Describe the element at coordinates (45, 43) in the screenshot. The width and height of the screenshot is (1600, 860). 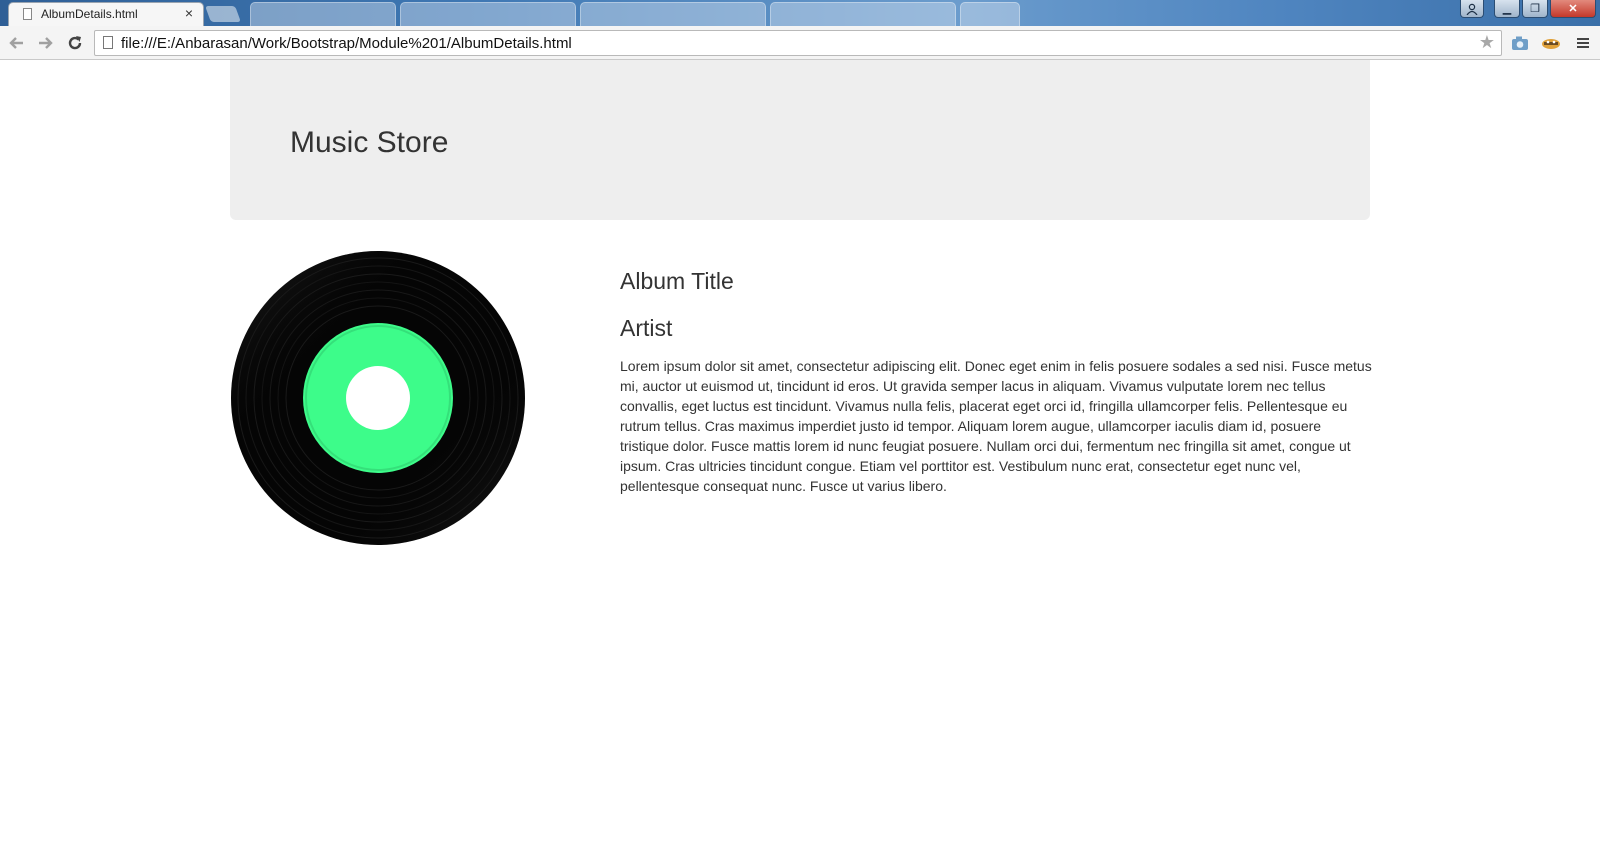
I see `forward-arrow-icon` at that location.